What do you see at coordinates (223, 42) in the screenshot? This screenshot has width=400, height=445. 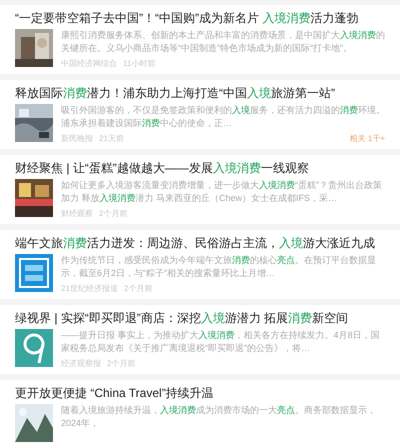 I see `article-summary: 康熙引消费服务体系、创新的本土产品和丰富的消费场景，是中国扩大入境消费的关键所在。义乌小商品市场等“中国制造”特色市场成为新的国际“打卡地”。` at bounding box center [223, 42].